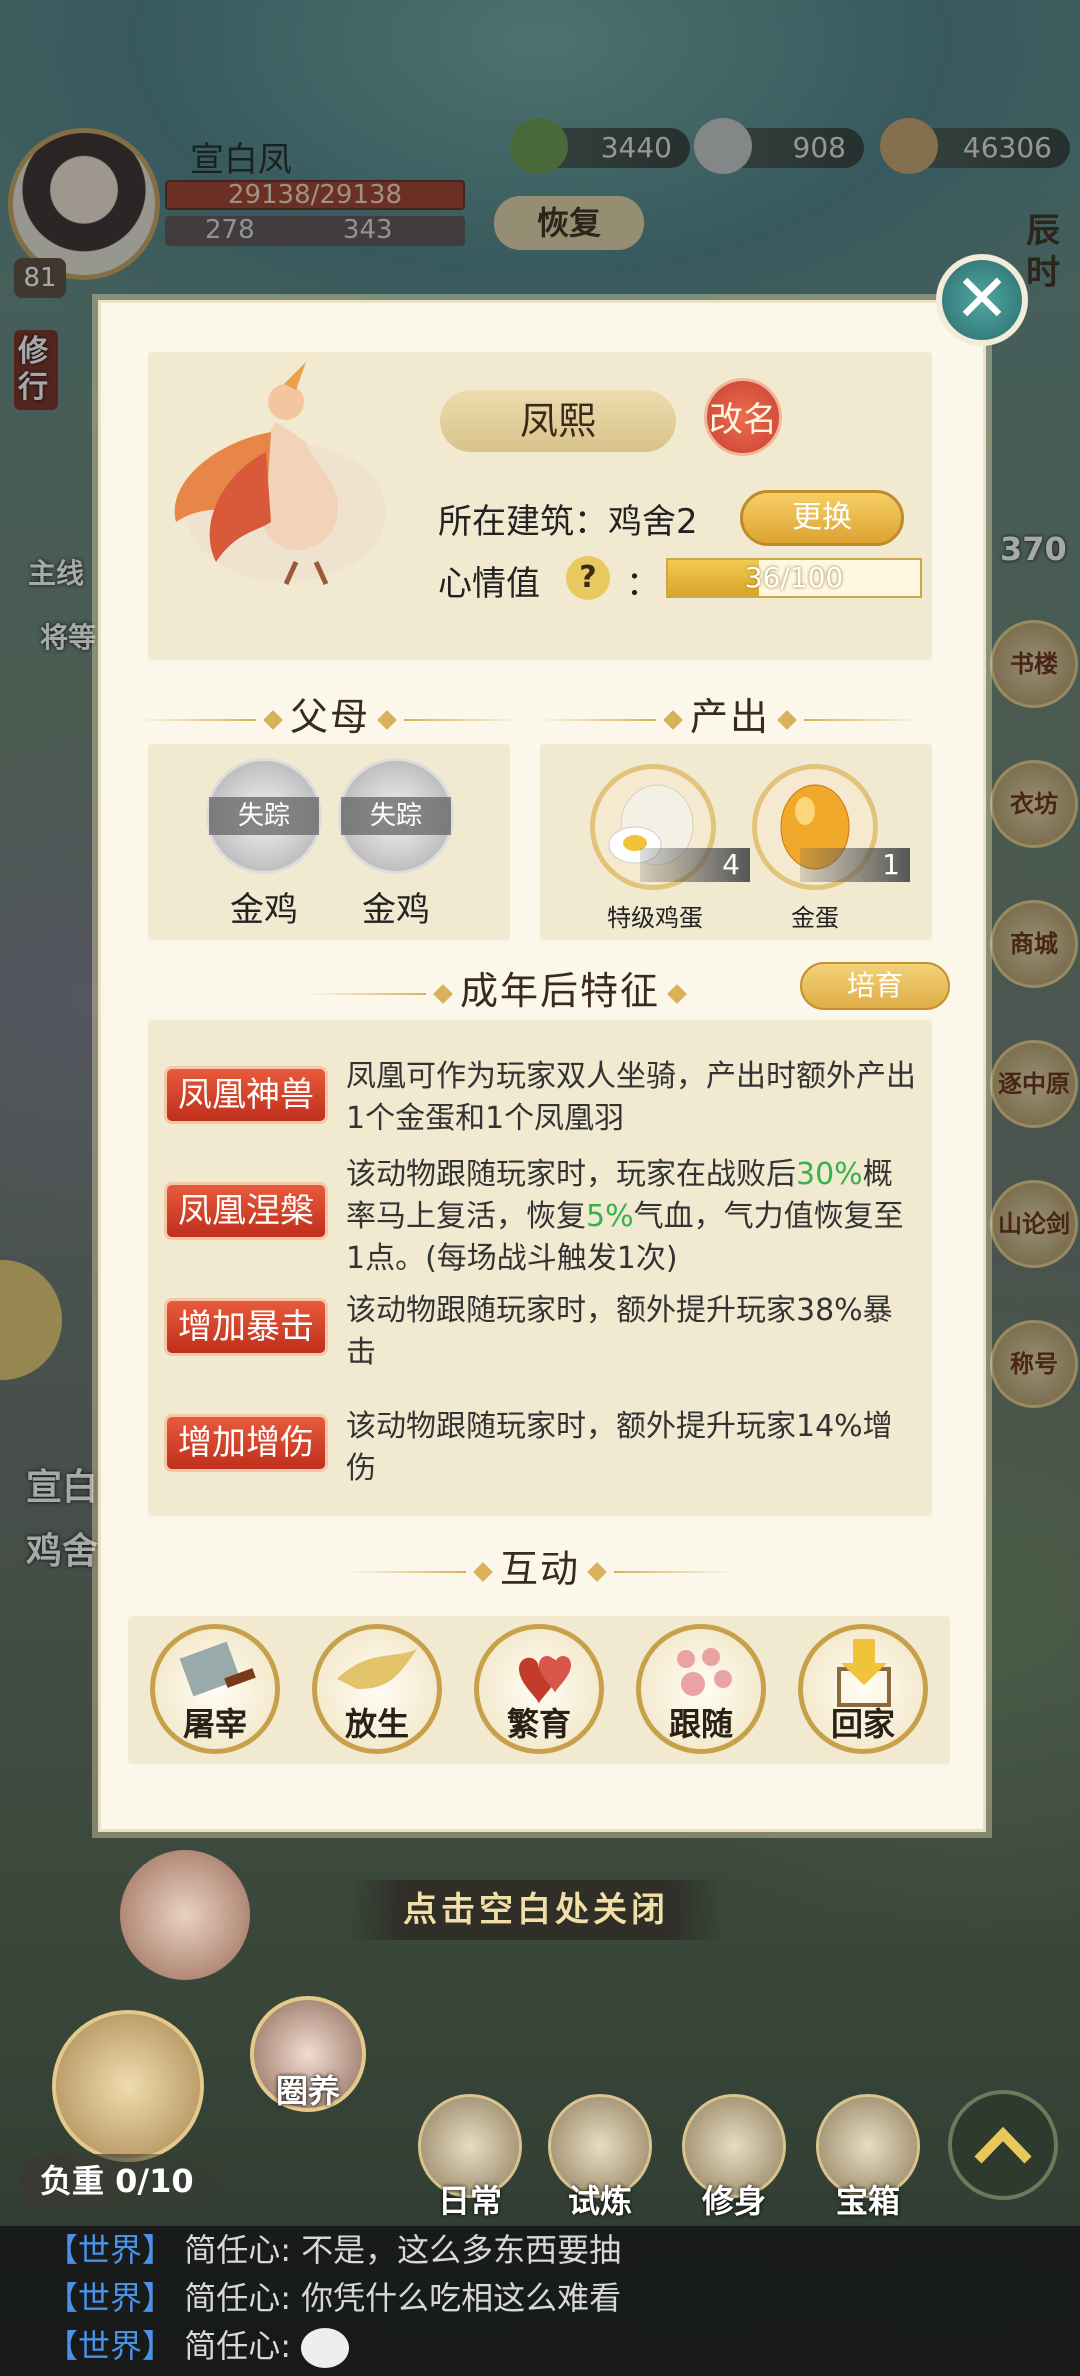 This screenshot has width=1080, height=2376. I want to click on expand-menu-button, so click(1003, 2145).